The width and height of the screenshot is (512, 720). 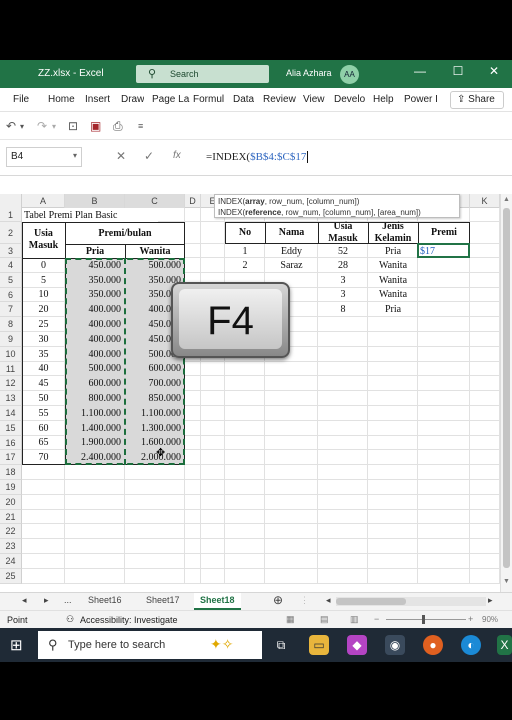 I want to click on header-no: No, so click(x=245, y=233).